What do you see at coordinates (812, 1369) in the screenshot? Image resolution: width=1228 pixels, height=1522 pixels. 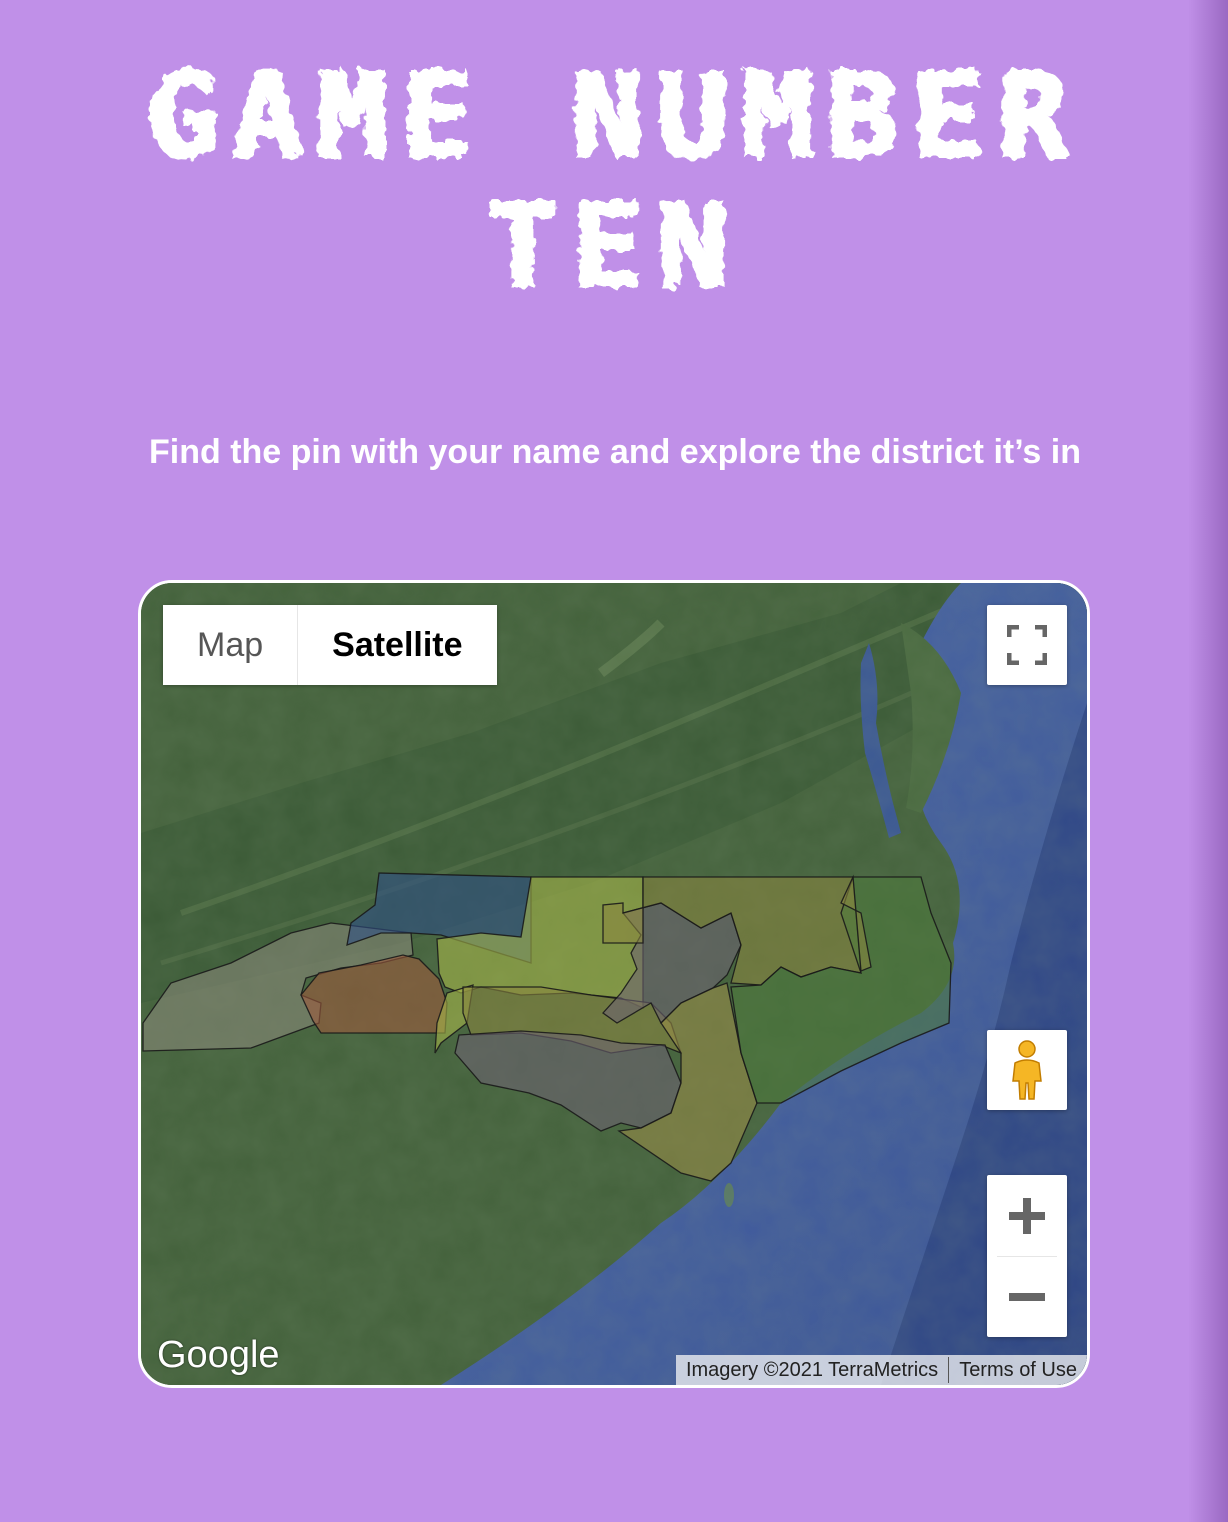 I see `imagery-attribution: Imagery ©2021 TerraMetrics` at bounding box center [812, 1369].